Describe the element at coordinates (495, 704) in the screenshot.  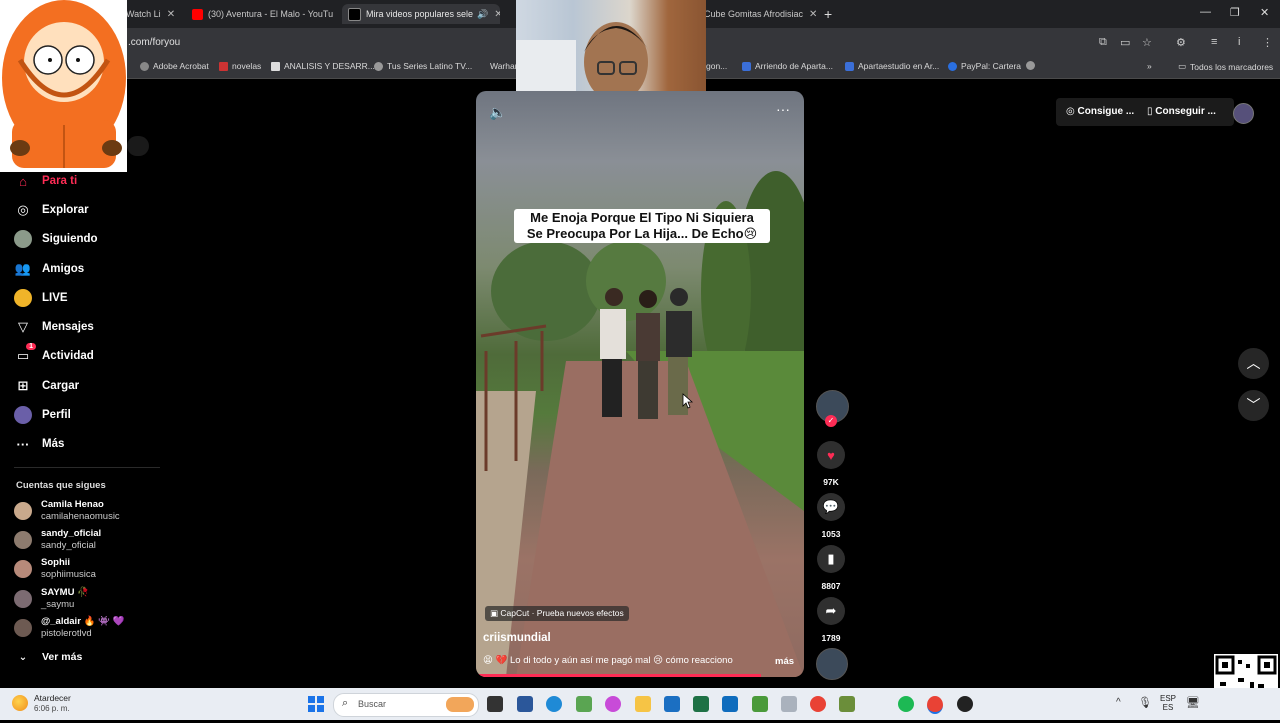
I see `task-view-icon` at that location.